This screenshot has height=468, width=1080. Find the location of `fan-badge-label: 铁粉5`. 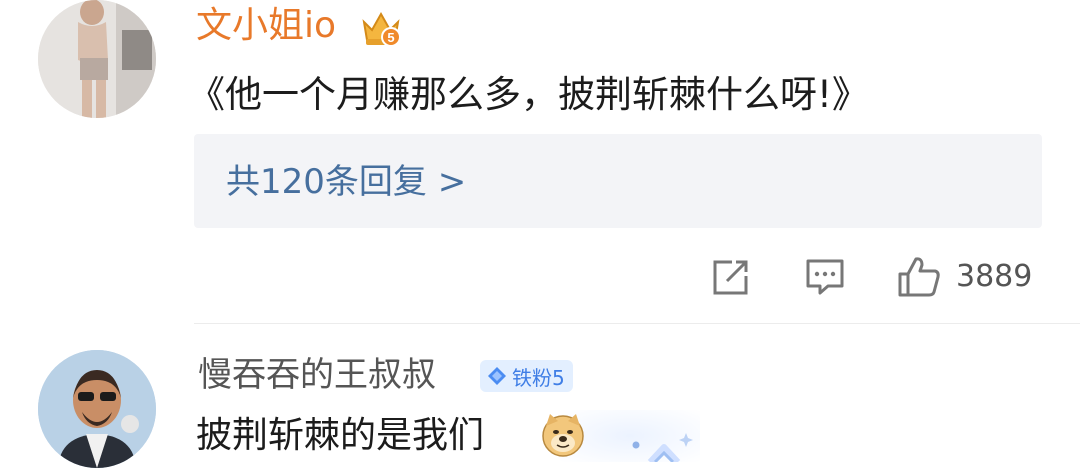

fan-badge-label: 铁粉5 is located at coordinates (538, 377).